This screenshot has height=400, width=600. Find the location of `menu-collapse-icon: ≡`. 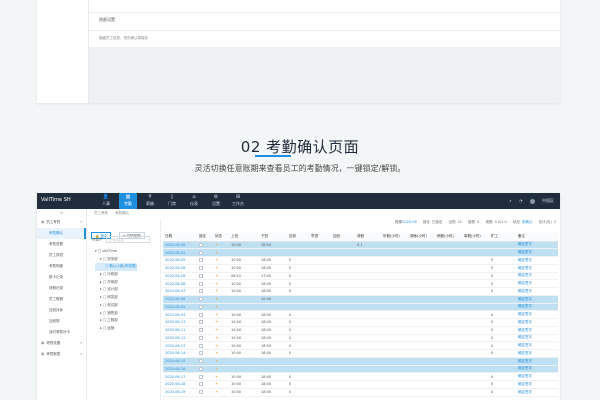

menu-collapse-icon: ≡ is located at coordinates (61, 213).